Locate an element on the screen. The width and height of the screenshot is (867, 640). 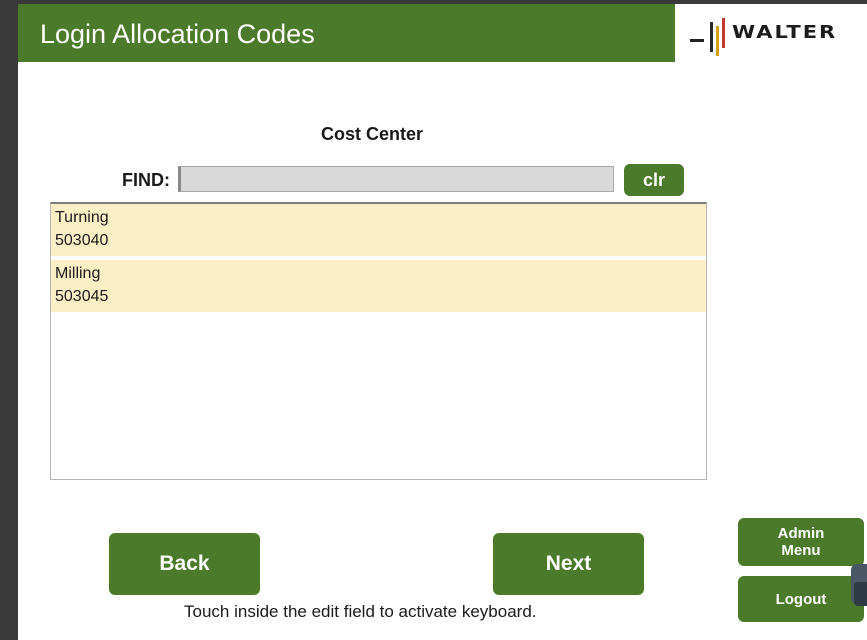
list-item: Milling 503045 is located at coordinates (378, 286).